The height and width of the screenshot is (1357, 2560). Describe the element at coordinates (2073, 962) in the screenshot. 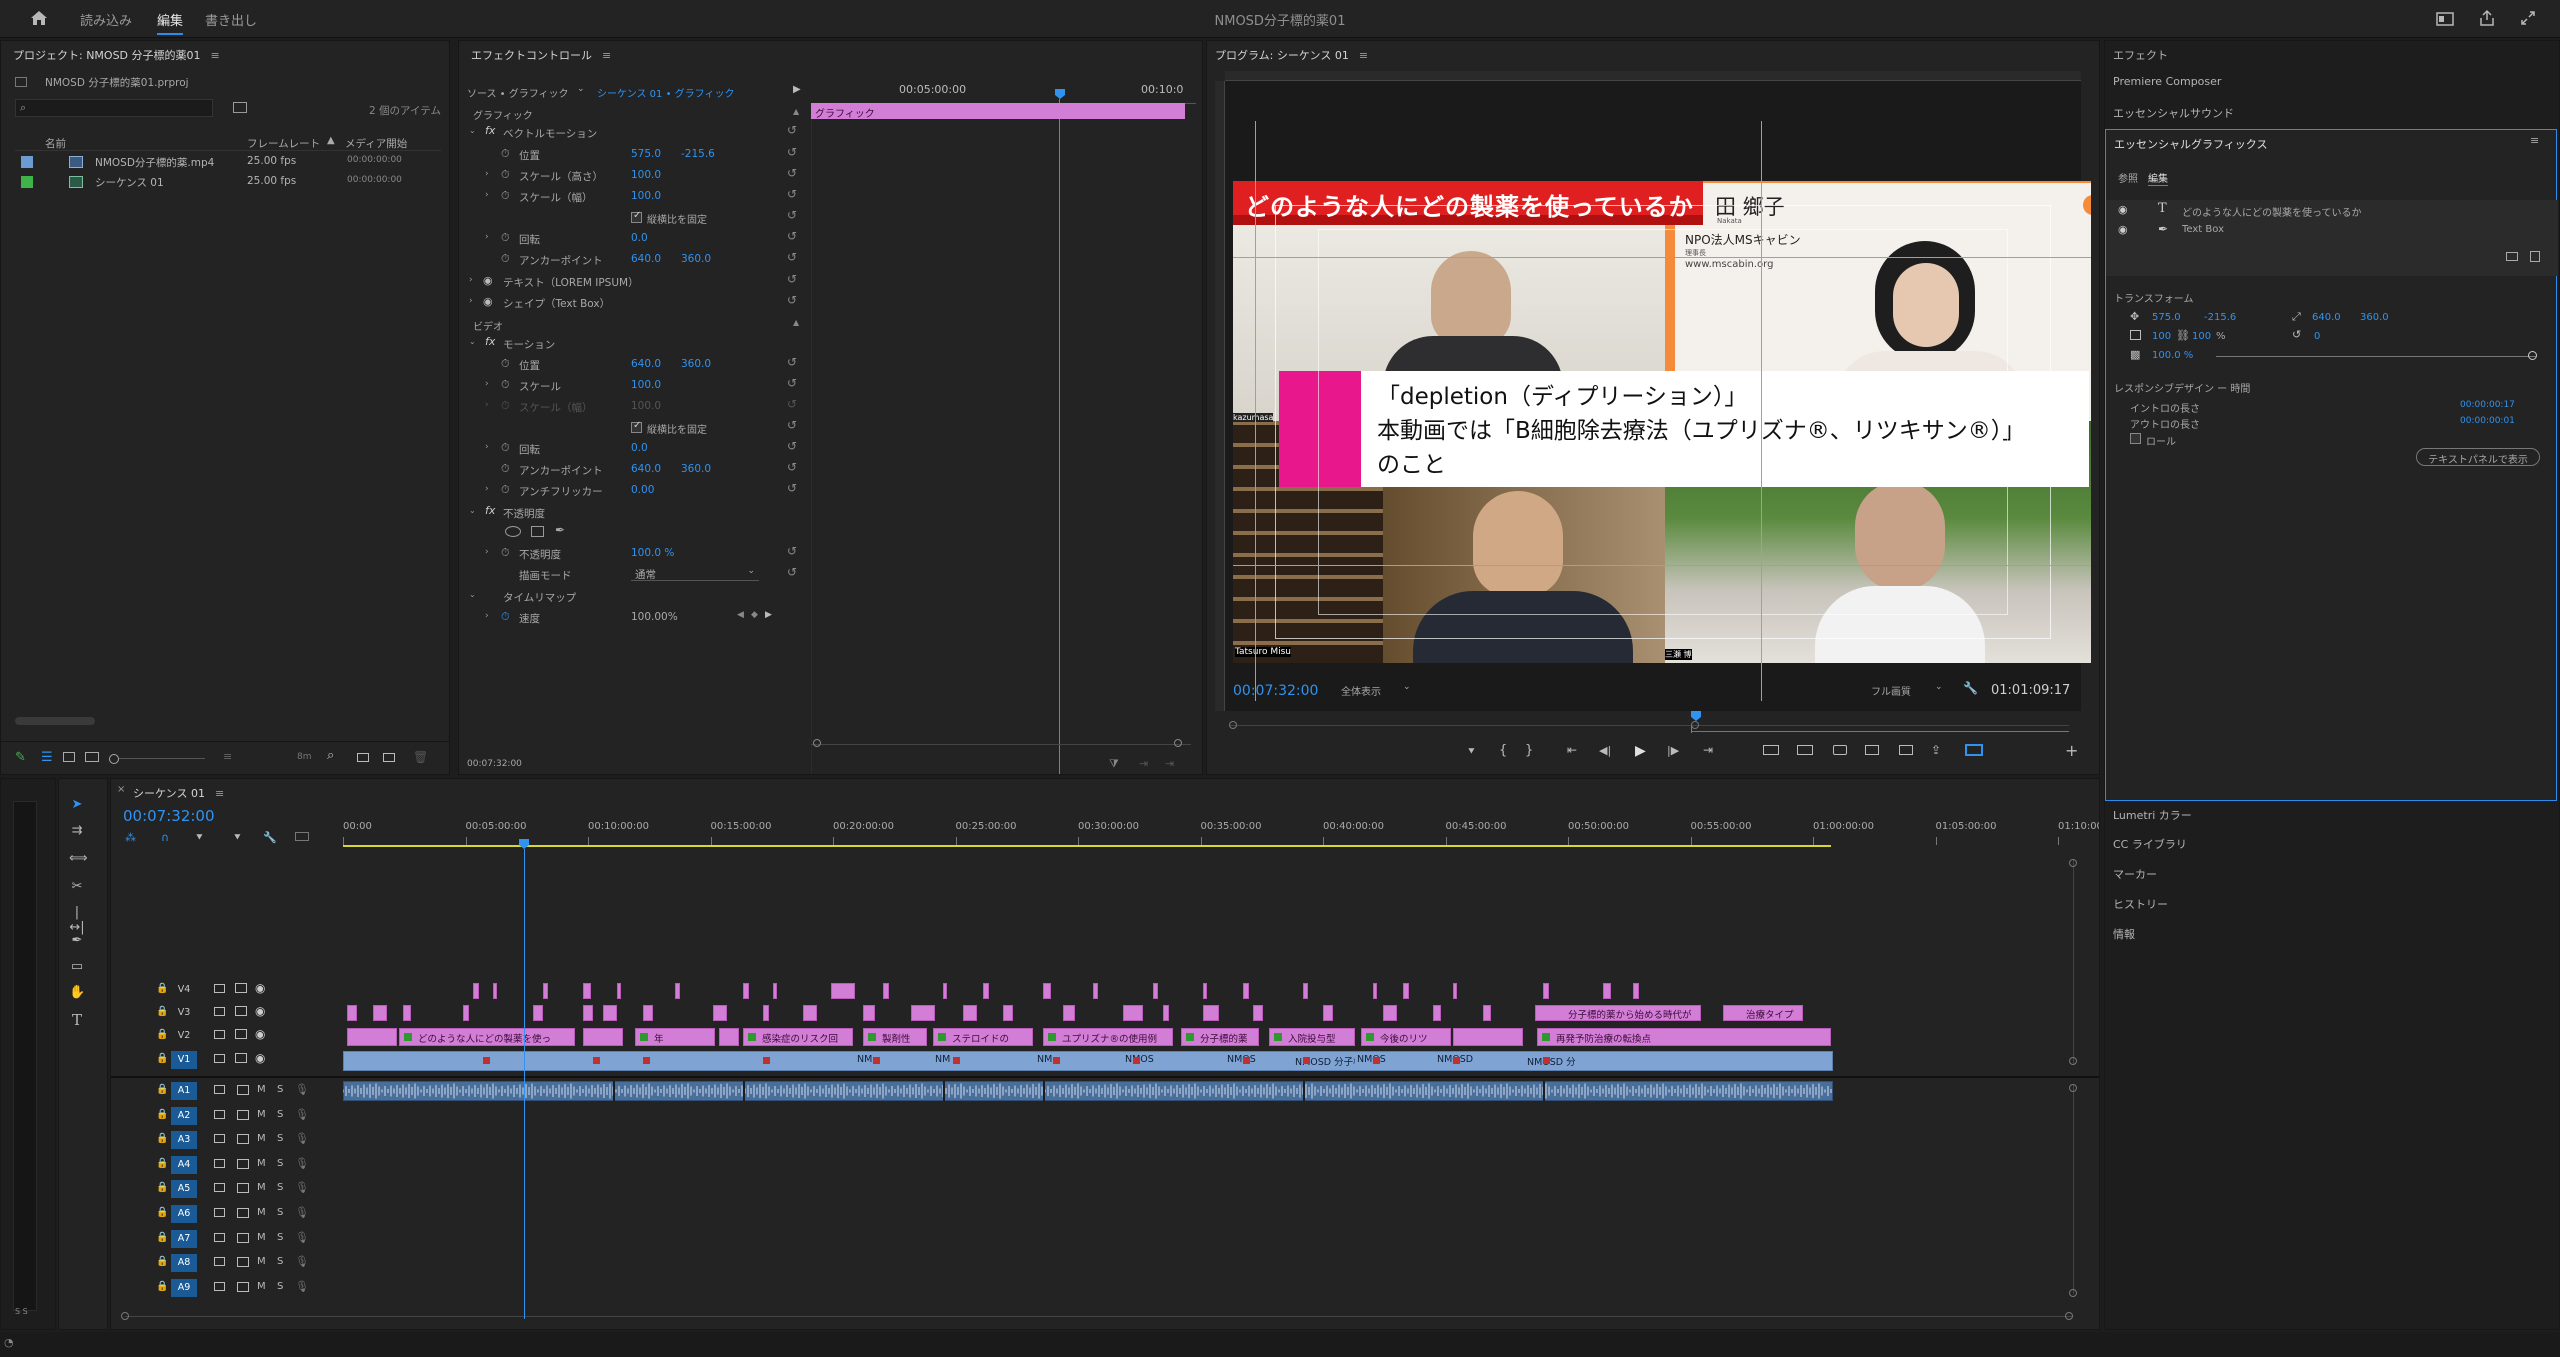

I see `video-vscroll` at that location.